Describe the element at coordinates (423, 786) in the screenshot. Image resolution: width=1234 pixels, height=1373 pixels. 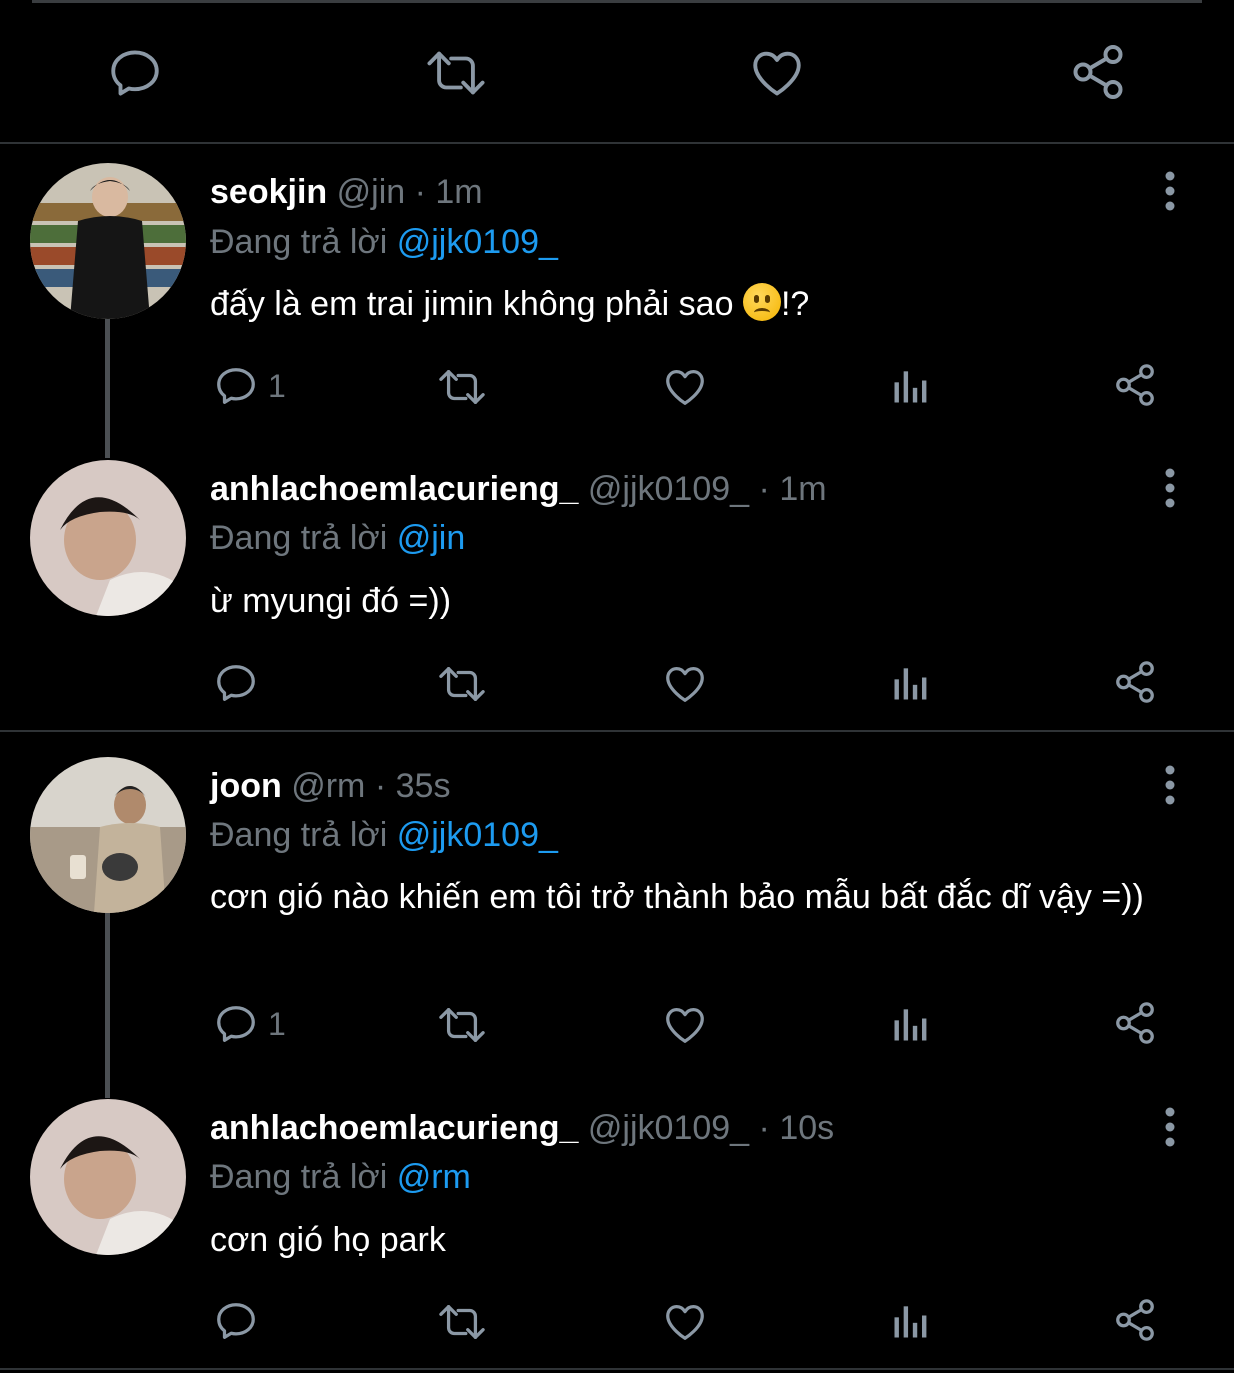
I see `timestamp: 35s` at that location.